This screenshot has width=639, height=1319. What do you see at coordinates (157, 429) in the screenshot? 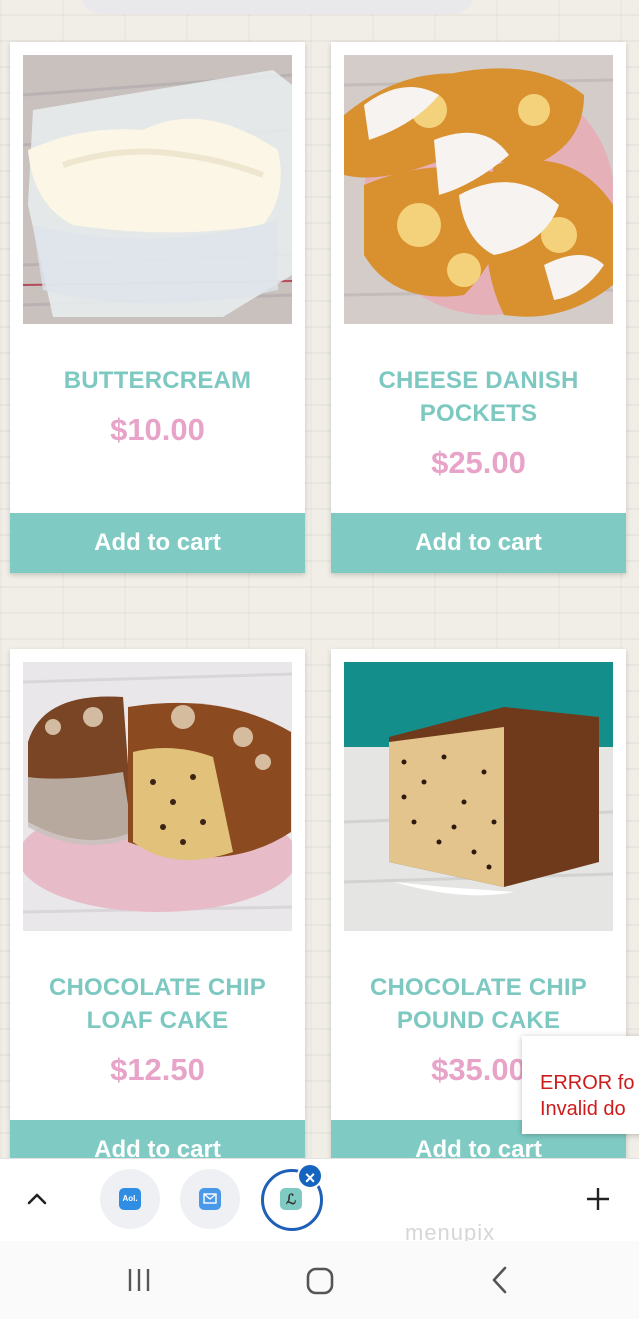
I see `product-price: $10.00` at bounding box center [157, 429].